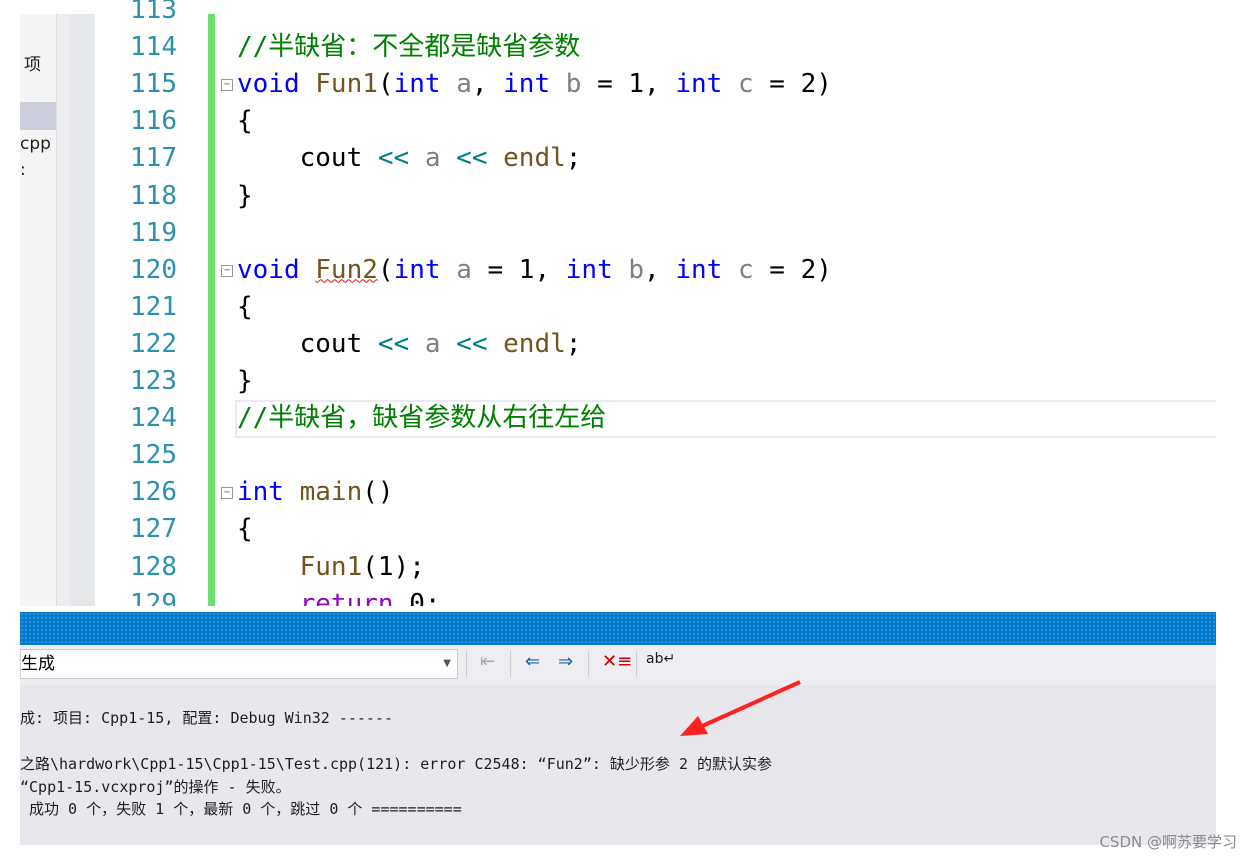 This screenshot has height=860, width=1251. I want to click on watermark: CSDN @啊苏要学习, so click(1168, 842).